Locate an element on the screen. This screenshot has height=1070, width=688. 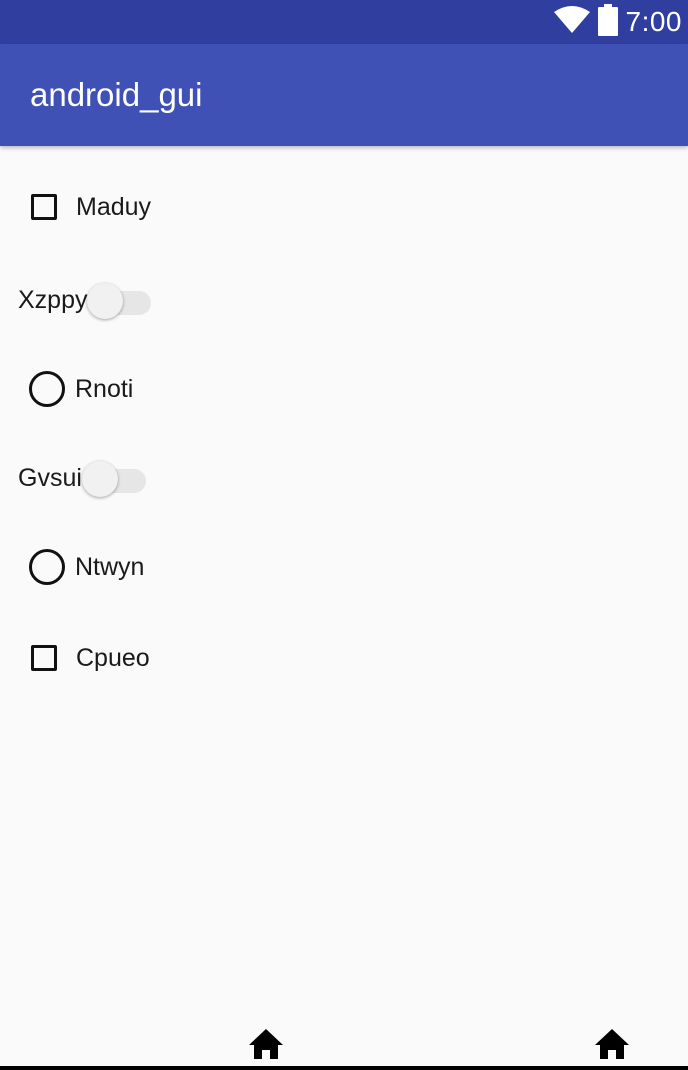
app-bar: android_gui is located at coordinates (344, 95).